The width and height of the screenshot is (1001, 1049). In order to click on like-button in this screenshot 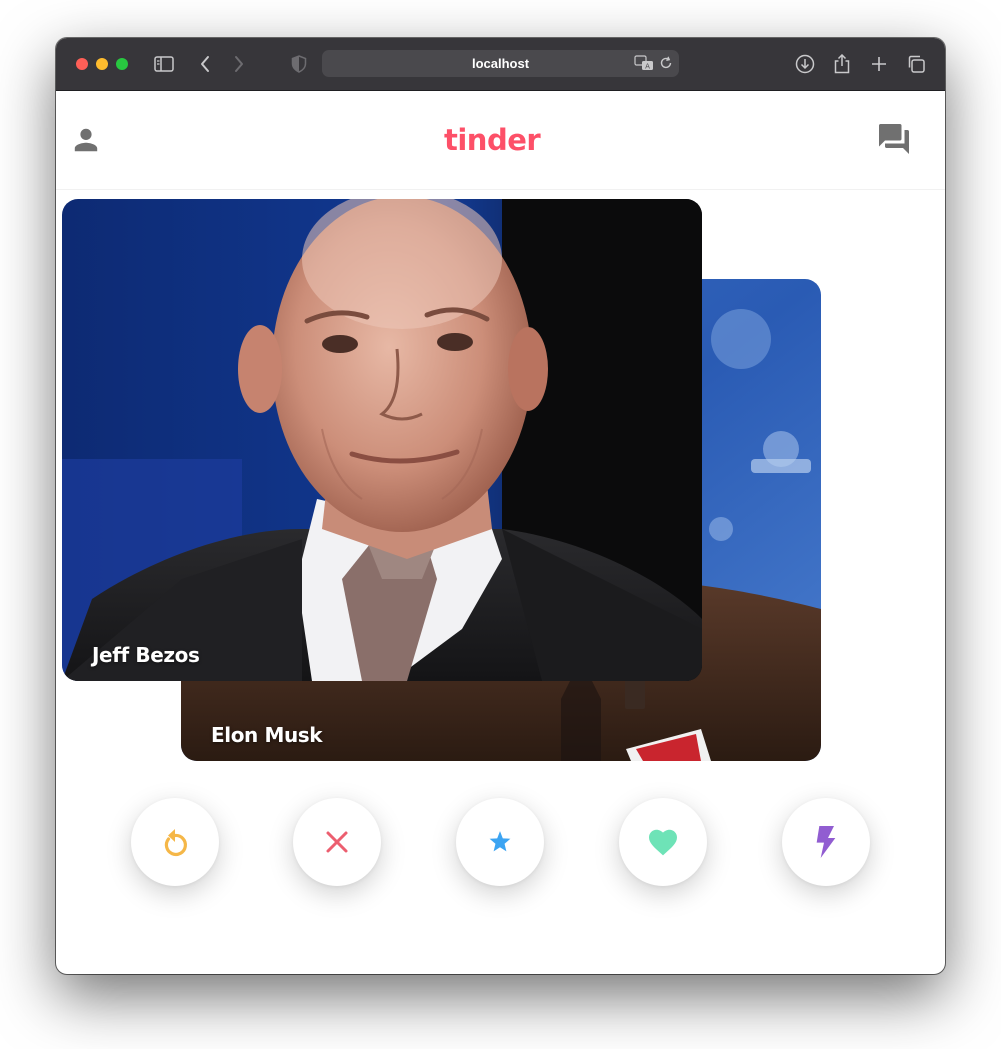, I will do `click(663, 842)`.